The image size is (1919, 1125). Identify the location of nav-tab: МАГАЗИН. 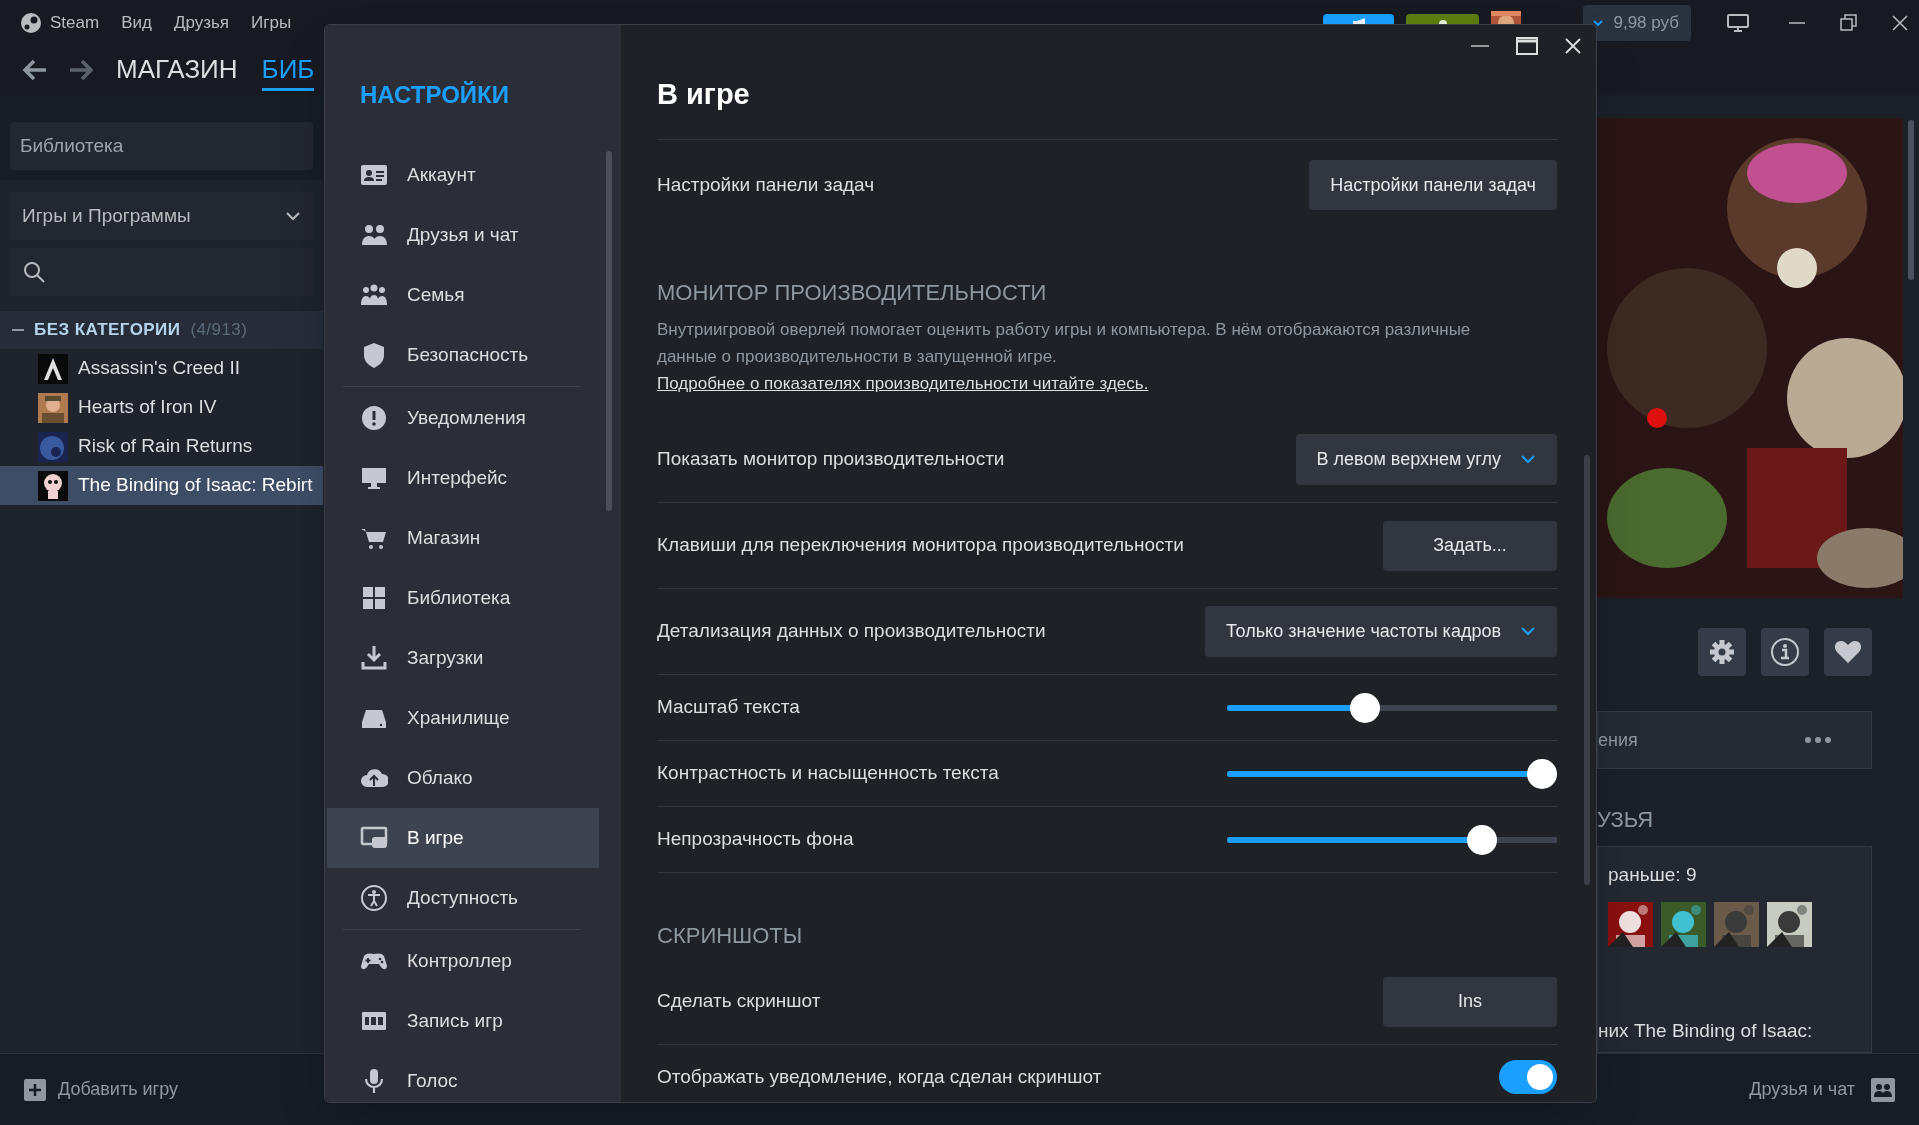
(177, 70).